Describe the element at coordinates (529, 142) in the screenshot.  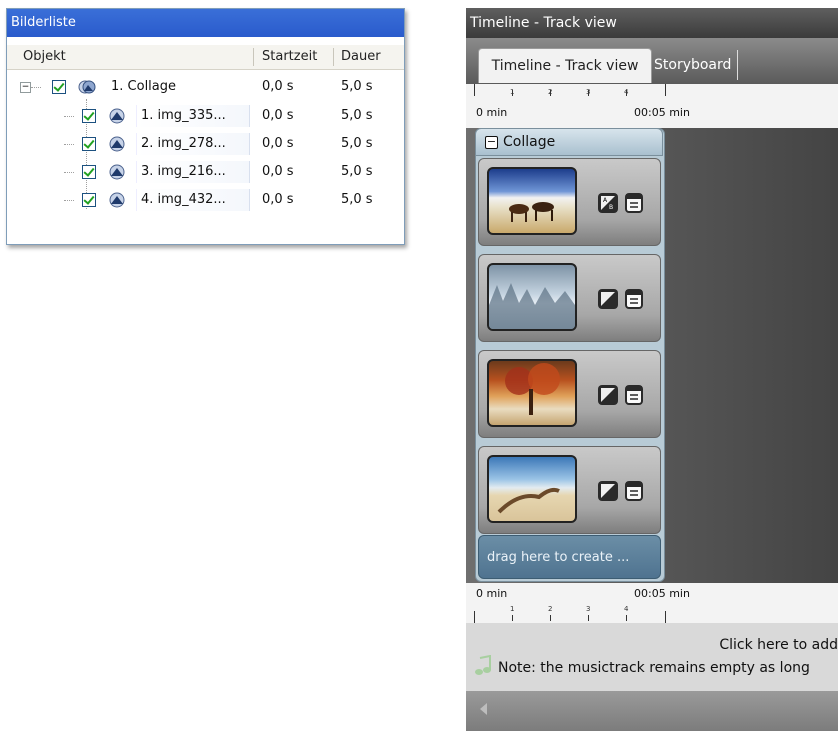
I see `group-label: Collage` at that location.